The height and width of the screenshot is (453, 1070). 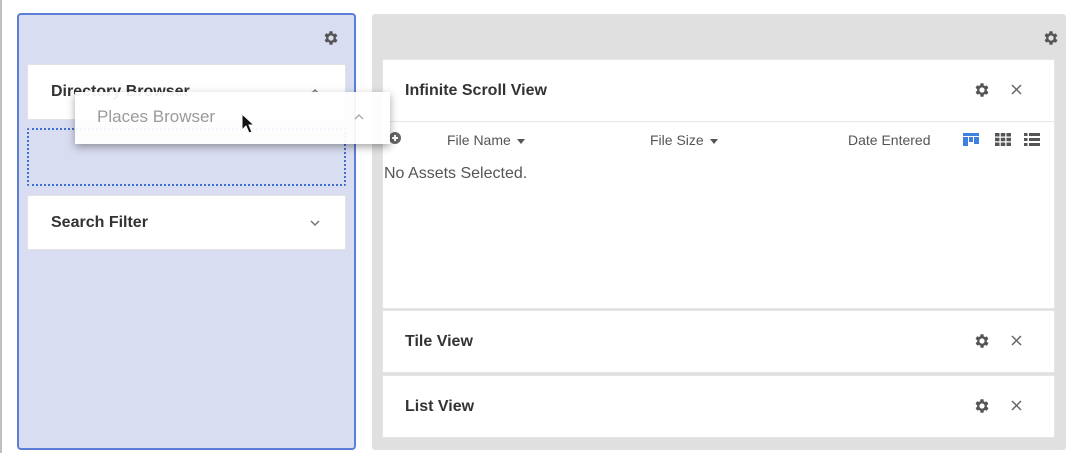 What do you see at coordinates (156, 116) in the screenshot?
I see `panel-title: Places Browser` at bounding box center [156, 116].